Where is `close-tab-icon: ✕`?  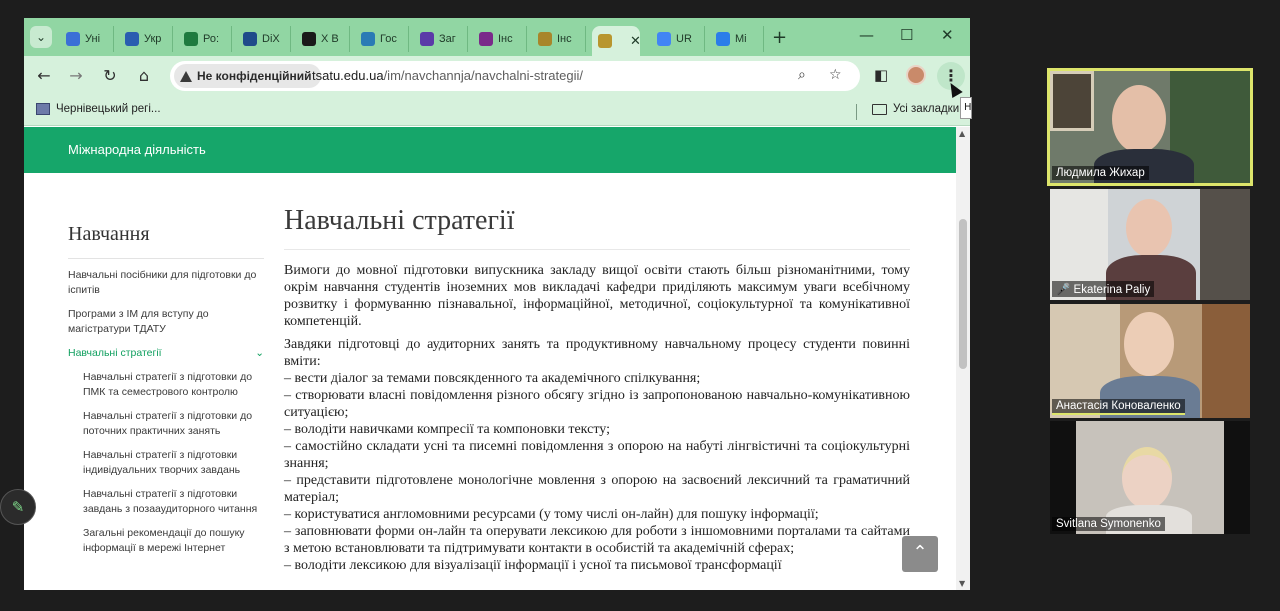
close-tab-icon: ✕ is located at coordinates (635, 41).